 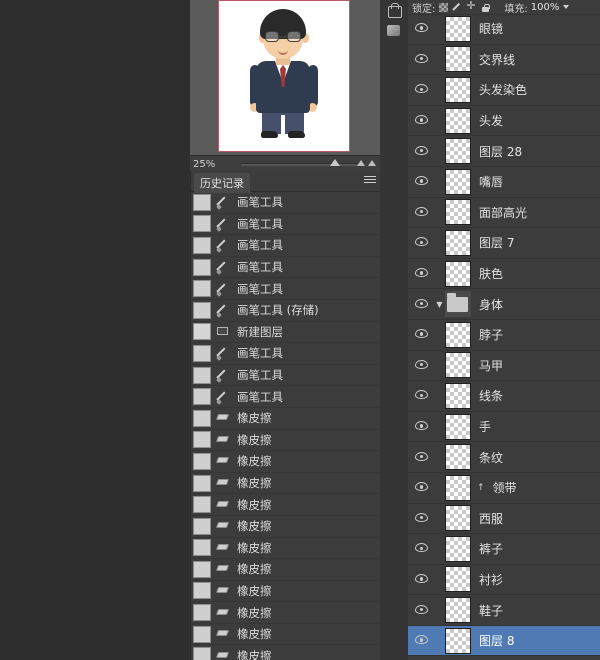 What do you see at coordinates (504, 182) in the screenshot?
I see `table-row: 嘴唇` at bounding box center [504, 182].